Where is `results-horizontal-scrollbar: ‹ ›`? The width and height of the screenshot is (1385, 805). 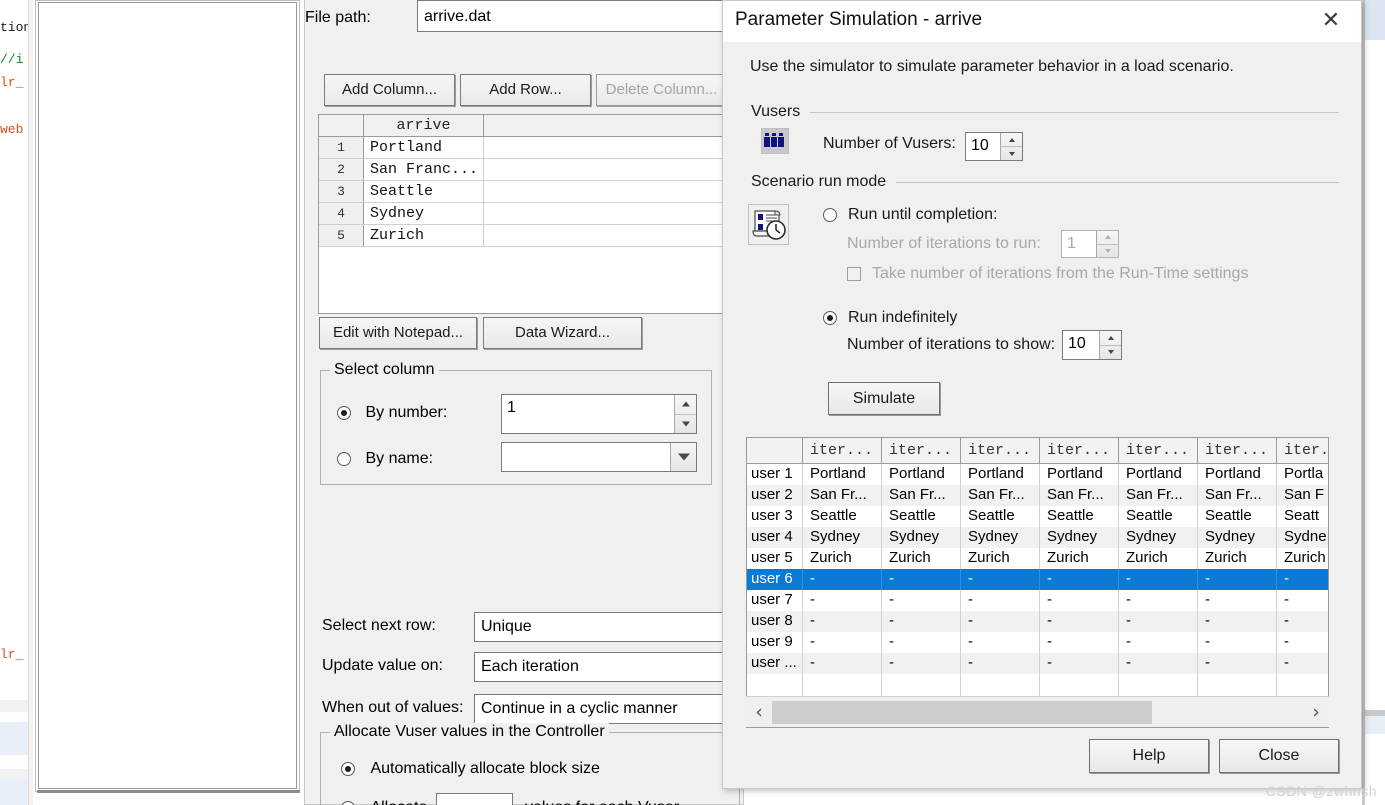 results-horizontal-scrollbar: ‹ › is located at coordinates (1037, 711).